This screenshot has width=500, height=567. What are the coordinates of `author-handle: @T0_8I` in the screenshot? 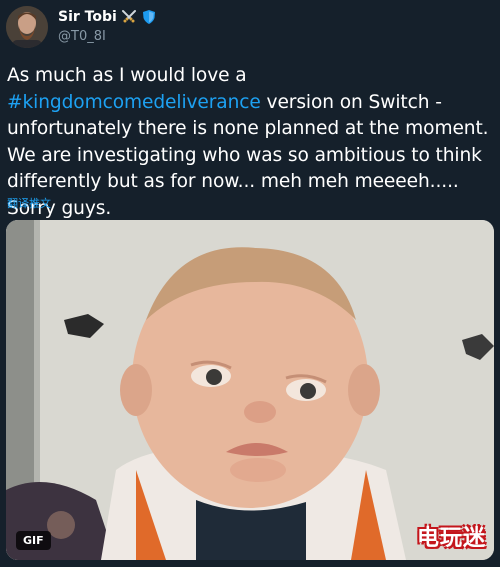 It's located at (82, 36).